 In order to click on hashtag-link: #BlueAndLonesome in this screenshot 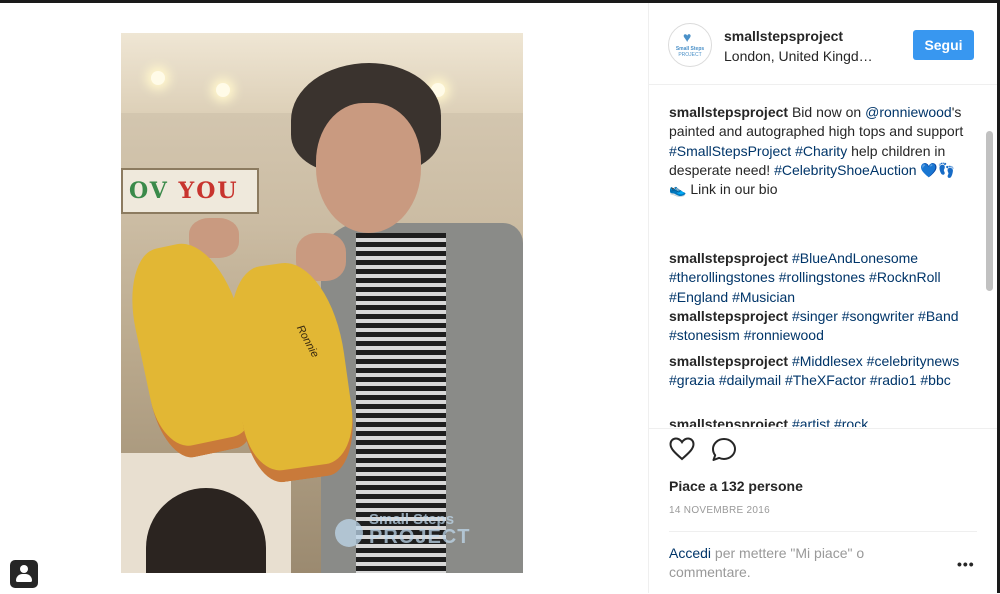, I will do `click(855, 258)`.